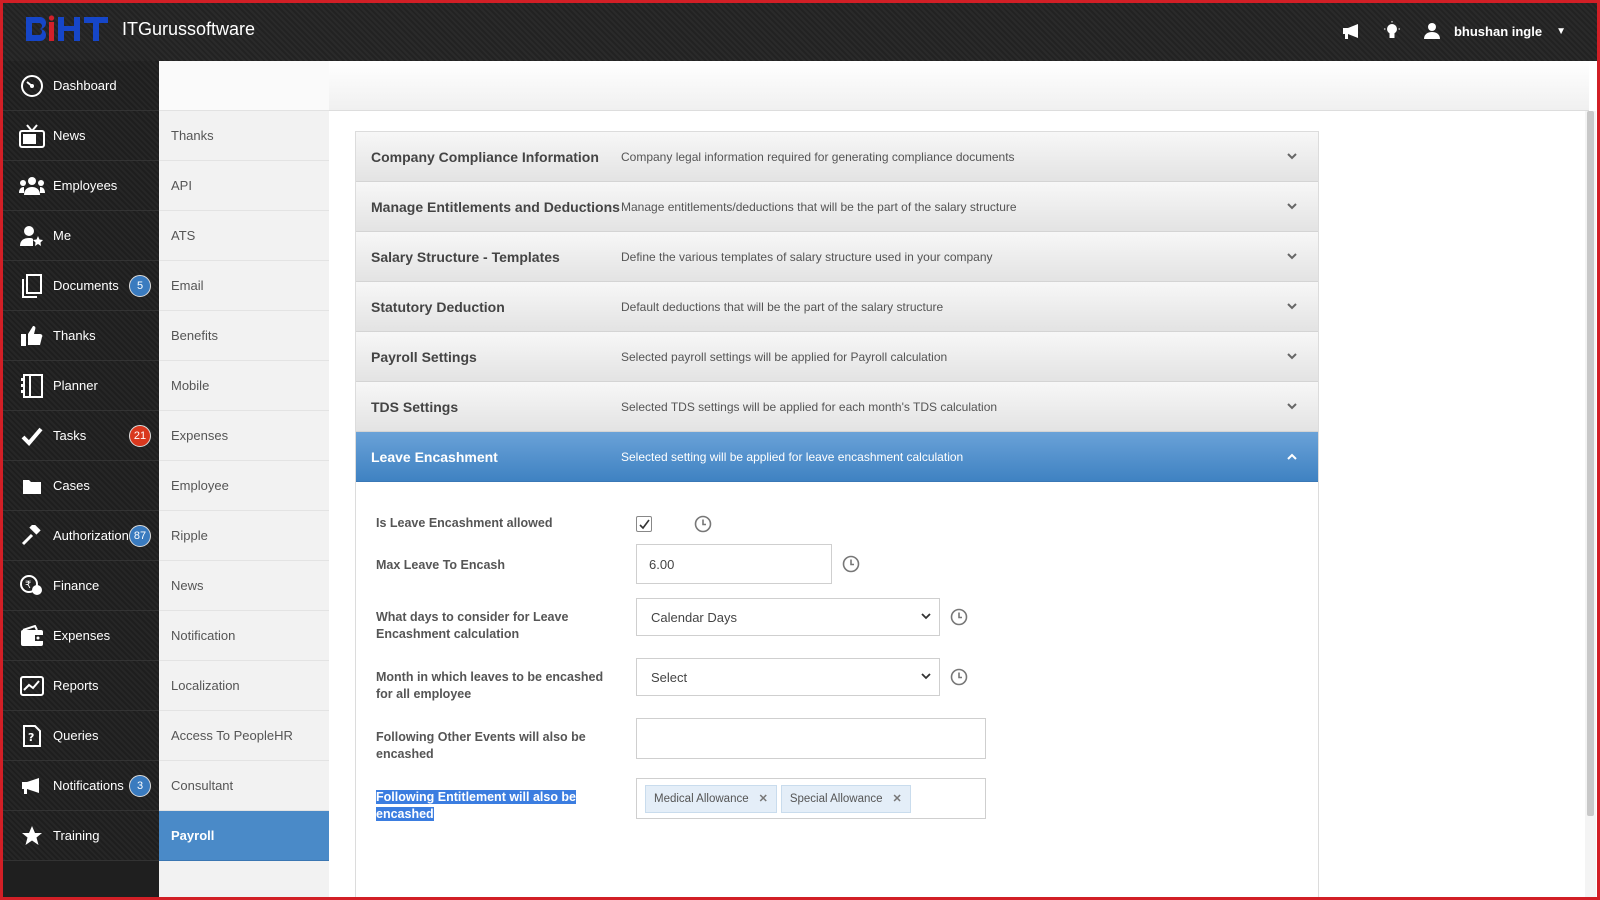 This screenshot has height=900, width=1600. What do you see at coordinates (244, 386) in the screenshot?
I see `subnav-item-mobile: Mobile` at bounding box center [244, 386].